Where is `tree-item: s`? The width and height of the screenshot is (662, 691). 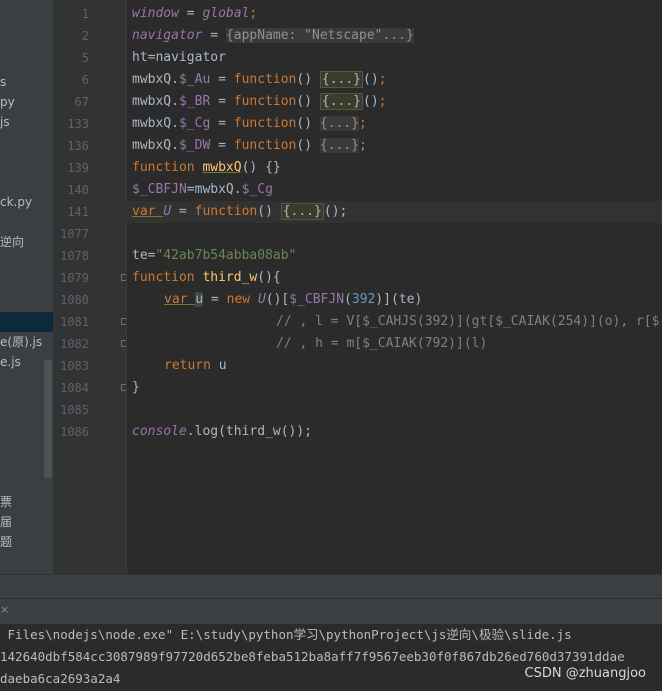
tree-item: s is located at coordinates (3, 82).